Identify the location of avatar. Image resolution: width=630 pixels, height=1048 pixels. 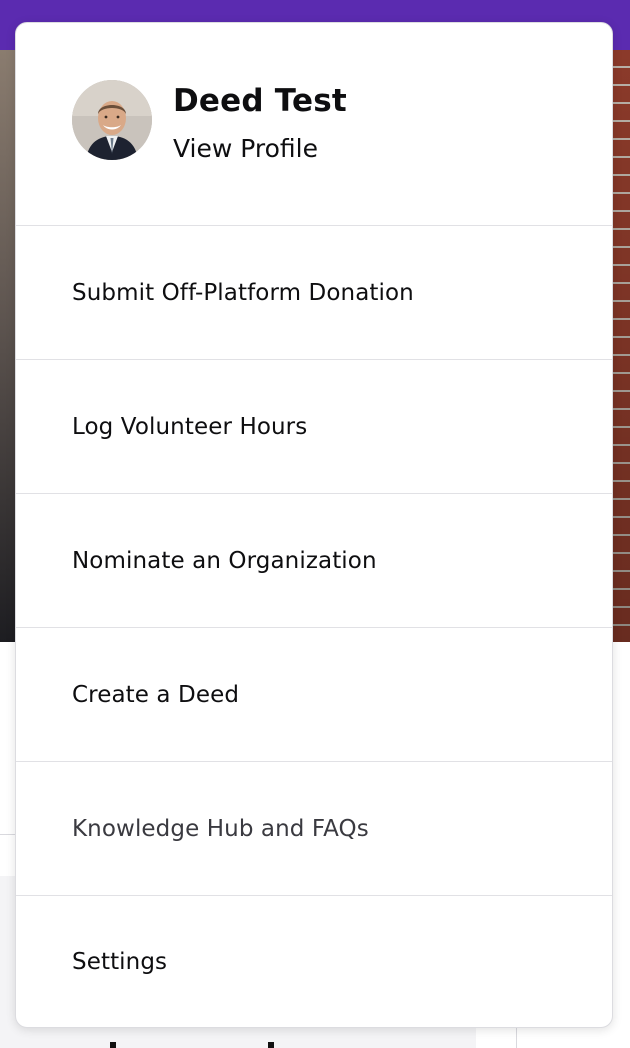
(112, 120).